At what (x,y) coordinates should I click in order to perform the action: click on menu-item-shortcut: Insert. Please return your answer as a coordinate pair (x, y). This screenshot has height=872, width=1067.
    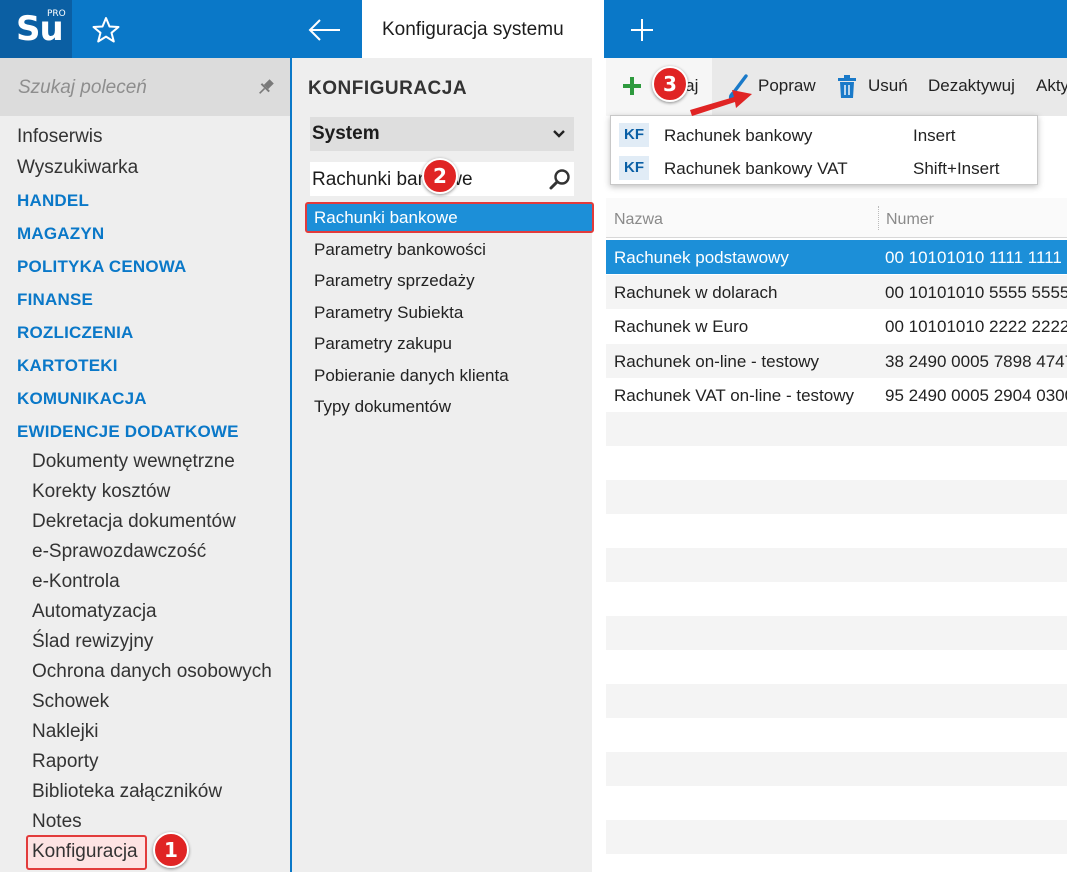
    Looking at the image, I should click on (934, 135).